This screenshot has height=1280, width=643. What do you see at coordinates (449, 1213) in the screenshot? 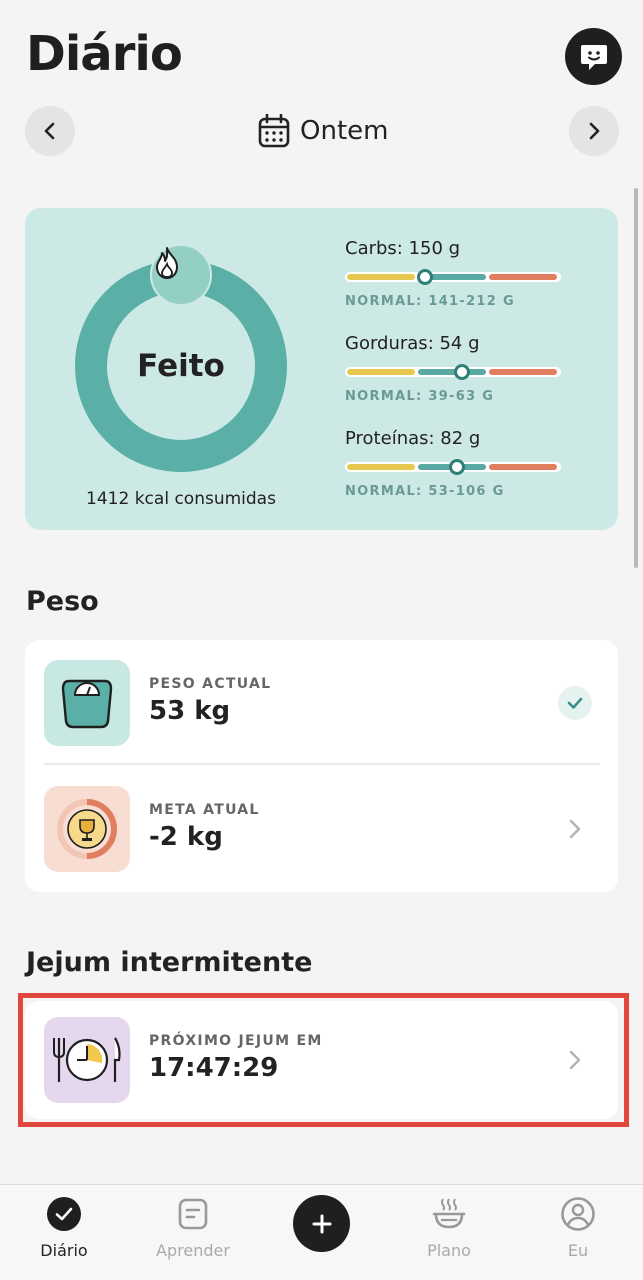
I see `bowl-icon` at bounding box center [449, 1213].